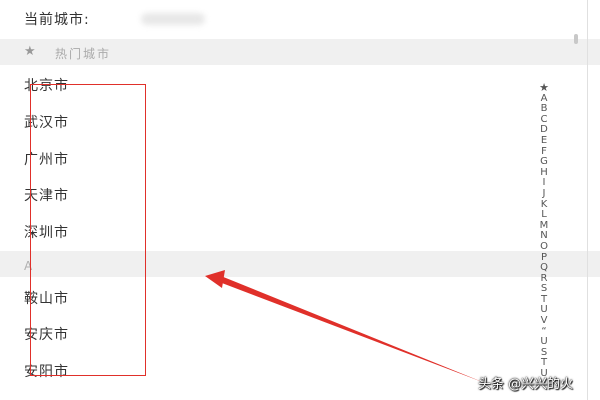  Describe the element at coordinates (576, 39) in the screenshot. I see `scrollbar-thumb` at that location.